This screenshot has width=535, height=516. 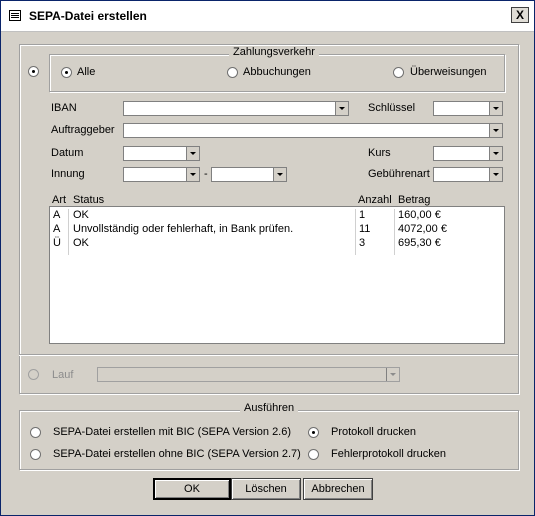 I want to click on row-betrag: 160,00 €, so click(x=419, y=215).